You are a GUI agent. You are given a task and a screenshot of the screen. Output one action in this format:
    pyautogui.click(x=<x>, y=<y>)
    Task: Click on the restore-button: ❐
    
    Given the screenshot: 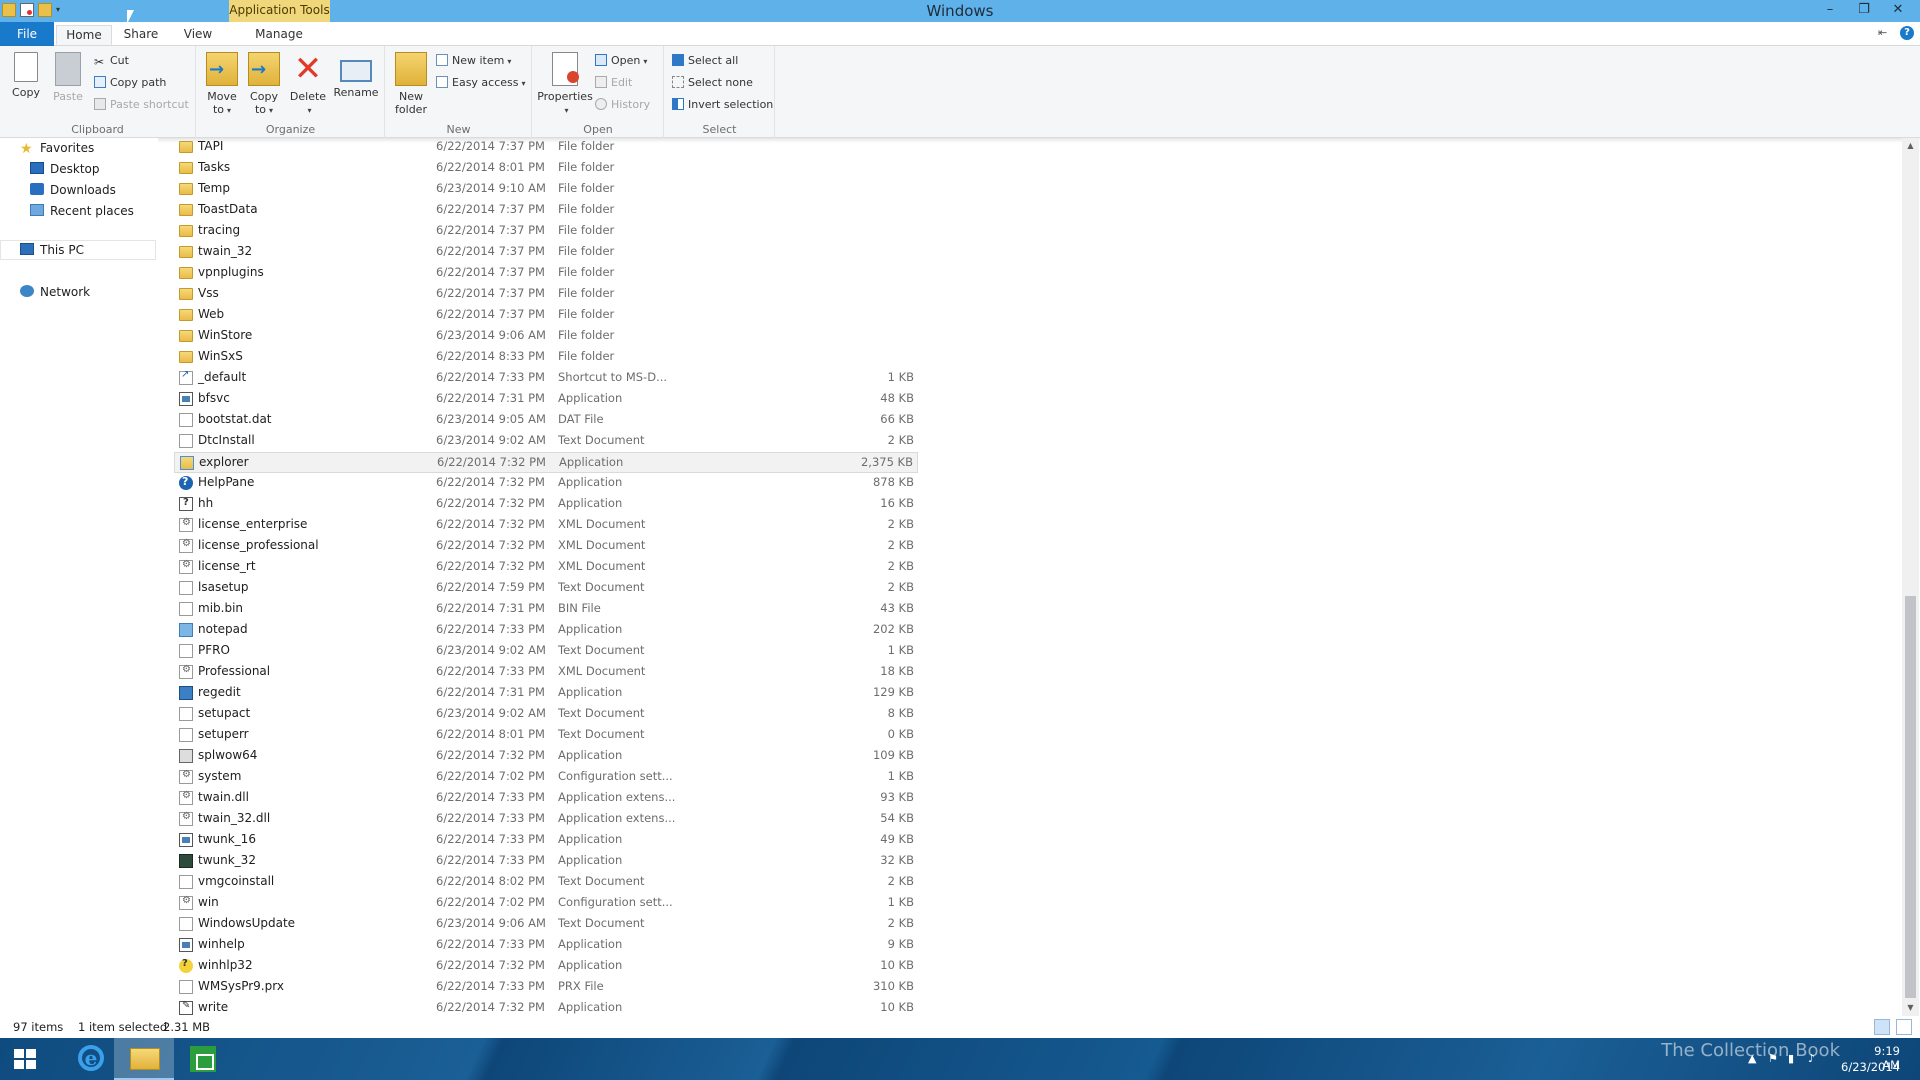 What is the action you would take?
    pyautogui.click(x=1864, y=10)
    